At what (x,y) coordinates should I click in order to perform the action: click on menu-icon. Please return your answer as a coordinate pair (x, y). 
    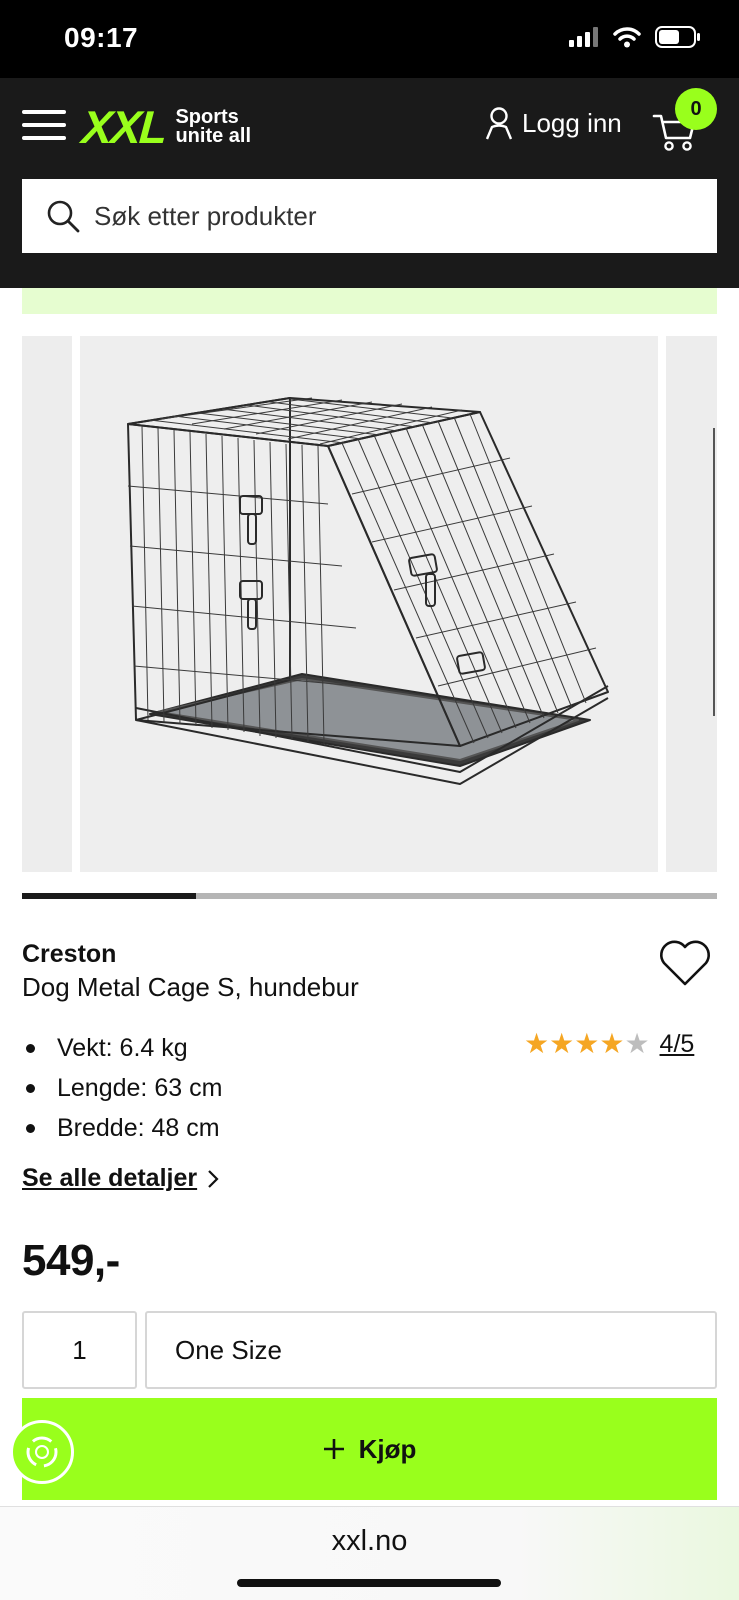
    Looking at the image, I should click on (44, 125).